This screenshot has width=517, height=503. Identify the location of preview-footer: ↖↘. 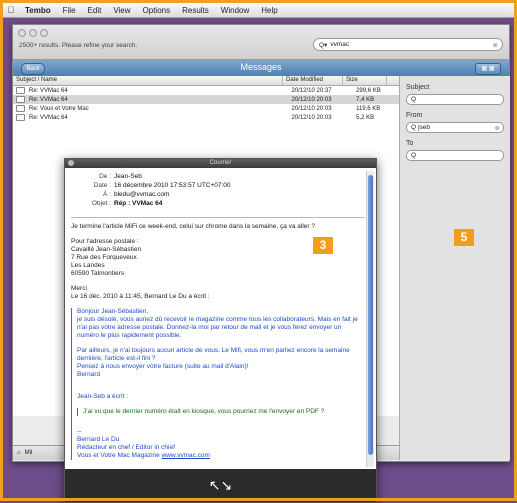
(220, 485).